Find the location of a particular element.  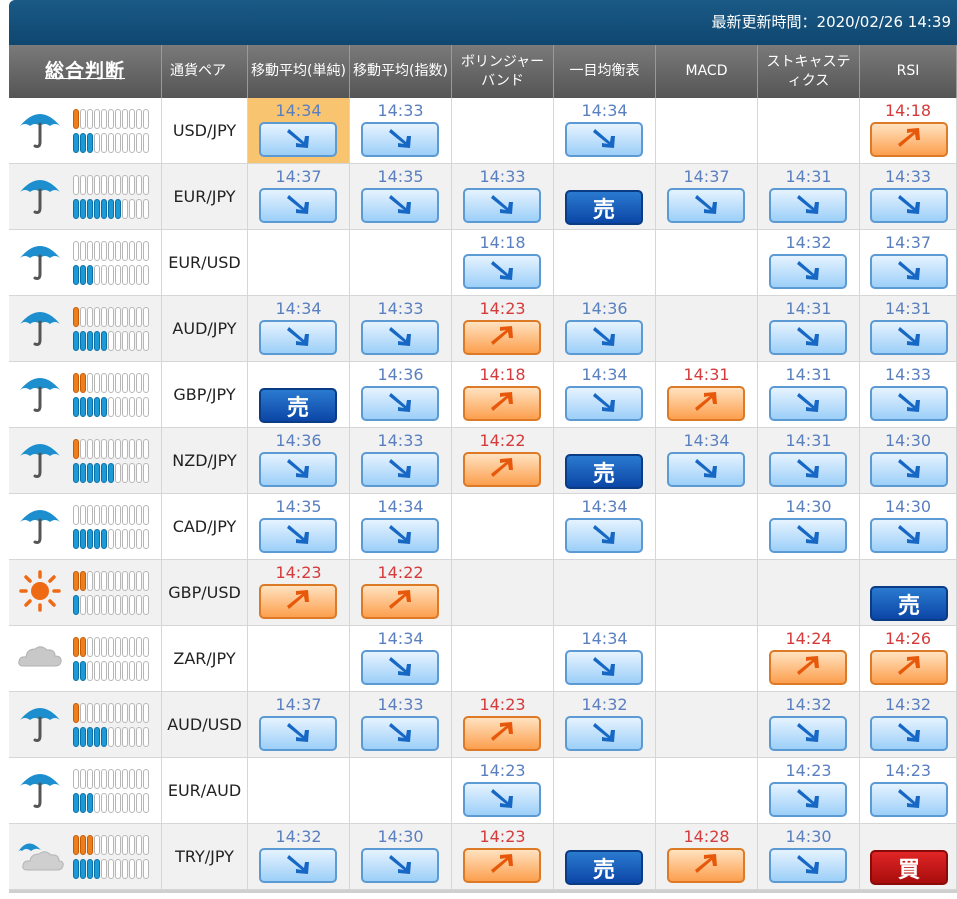

signal-cell-rsi: 14:33 is located at coordinates (908, 395).